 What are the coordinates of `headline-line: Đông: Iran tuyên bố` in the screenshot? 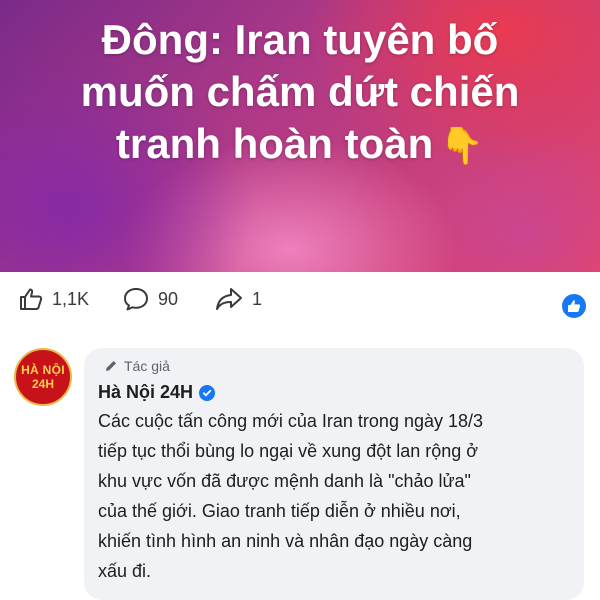 It's located at (300, 39).